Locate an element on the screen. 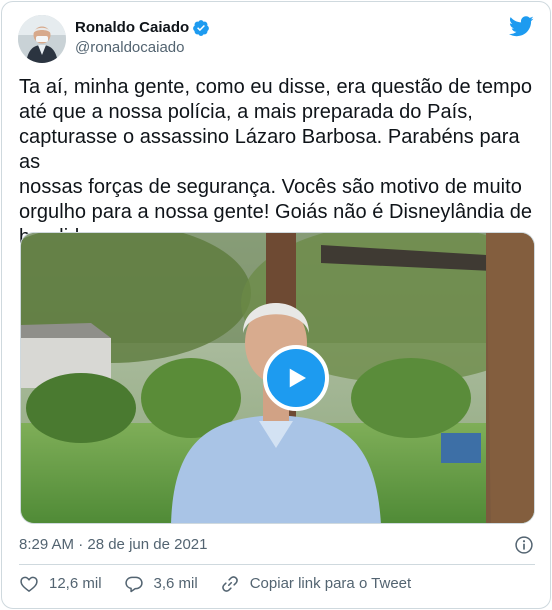 The image size is (552, 610). like-button: 12,6 mil is located at coordinates (60, 584).